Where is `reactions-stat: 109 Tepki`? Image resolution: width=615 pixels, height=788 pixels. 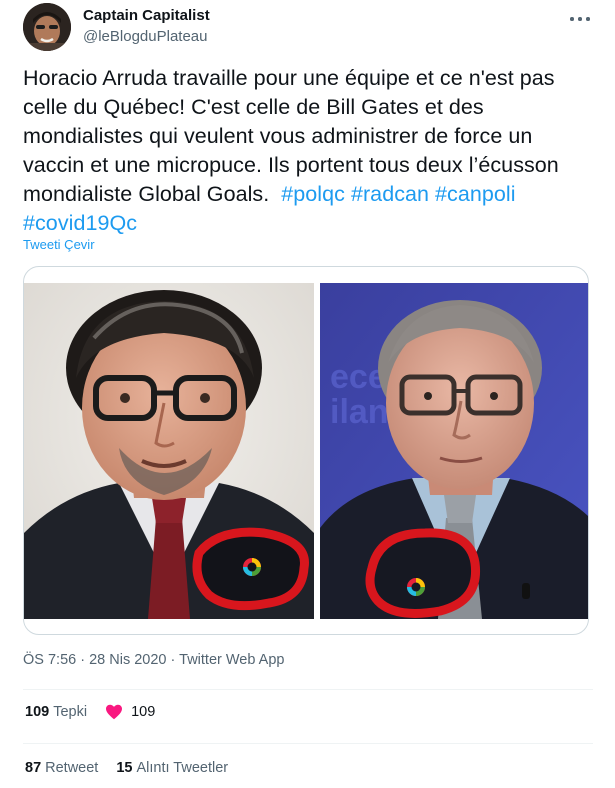
reactions-stat: 109 Tepki is located at coordinates (56, 712).